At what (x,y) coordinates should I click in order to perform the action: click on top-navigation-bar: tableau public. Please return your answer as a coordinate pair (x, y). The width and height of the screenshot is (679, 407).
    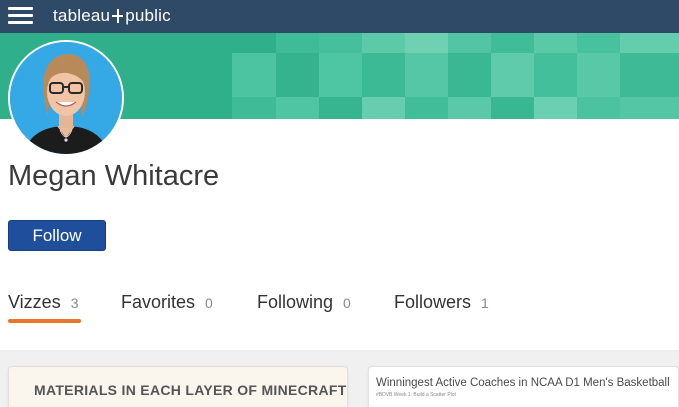
    Looking at the image, I should click on (339, 16).